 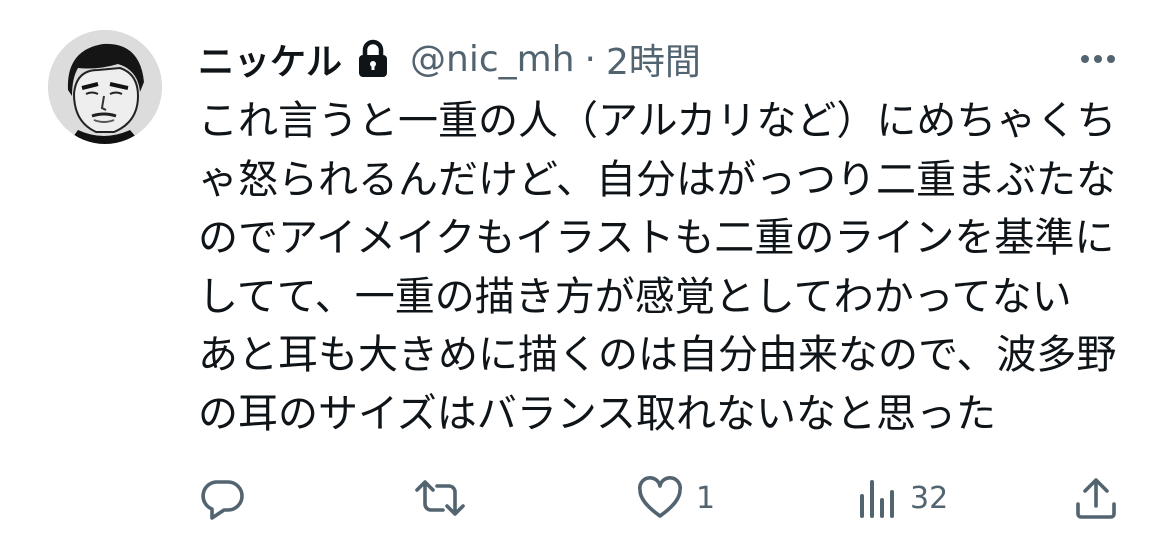 What do you see at coordinates (440, 498) in the screenshot?
I see `retweet-icon` at bounding box center [440, 498].